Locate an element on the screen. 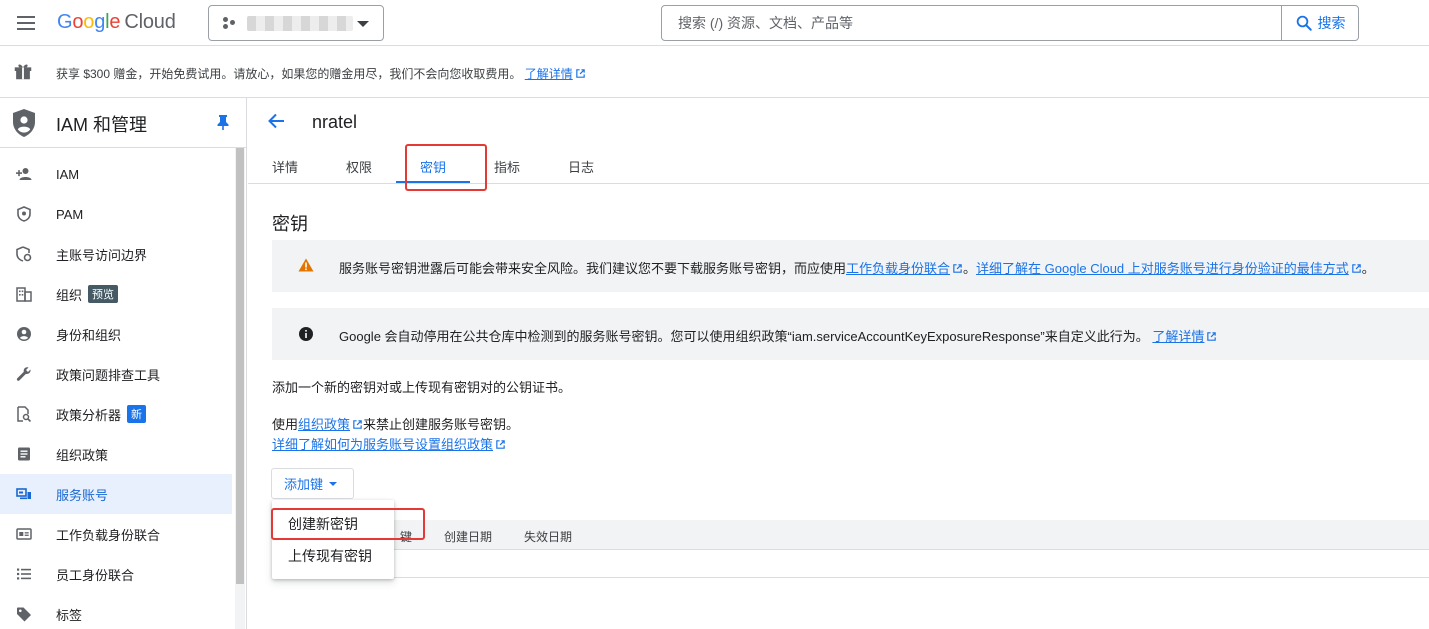 Image resolution: width=1429 pixels, height=629 pixels. pin-icon is located at coordinates (223, 122).